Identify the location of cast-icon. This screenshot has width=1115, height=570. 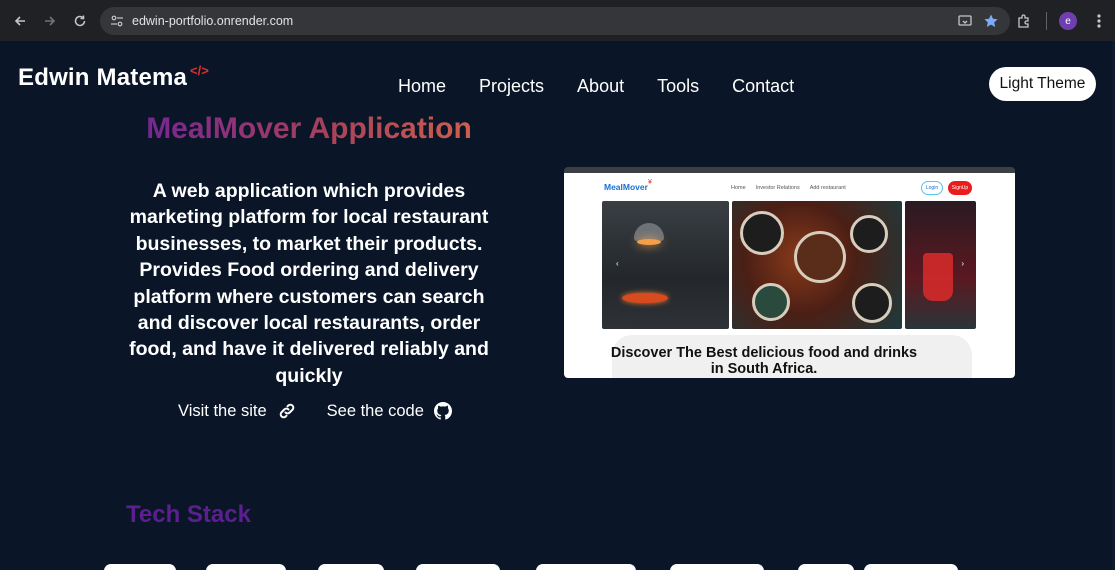
(965, 21).